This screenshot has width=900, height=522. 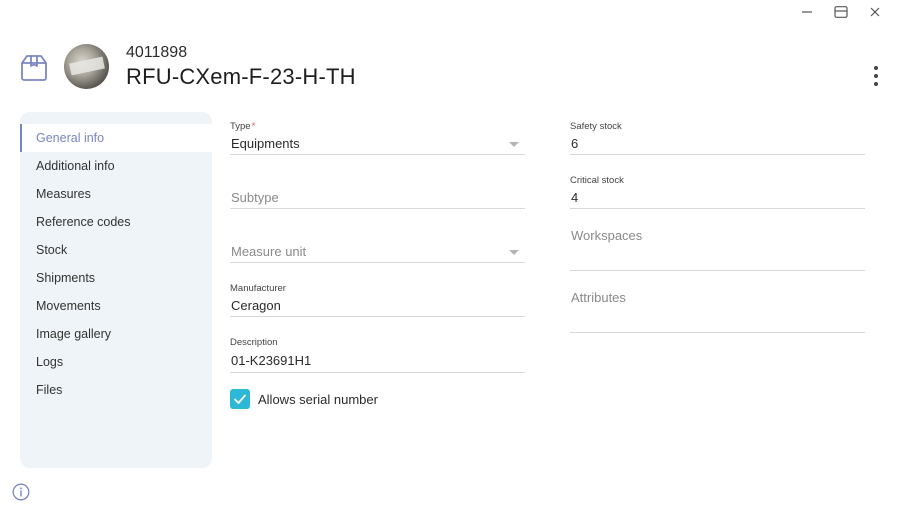 I want to click on more-options-button, so click(x=876, y=76).